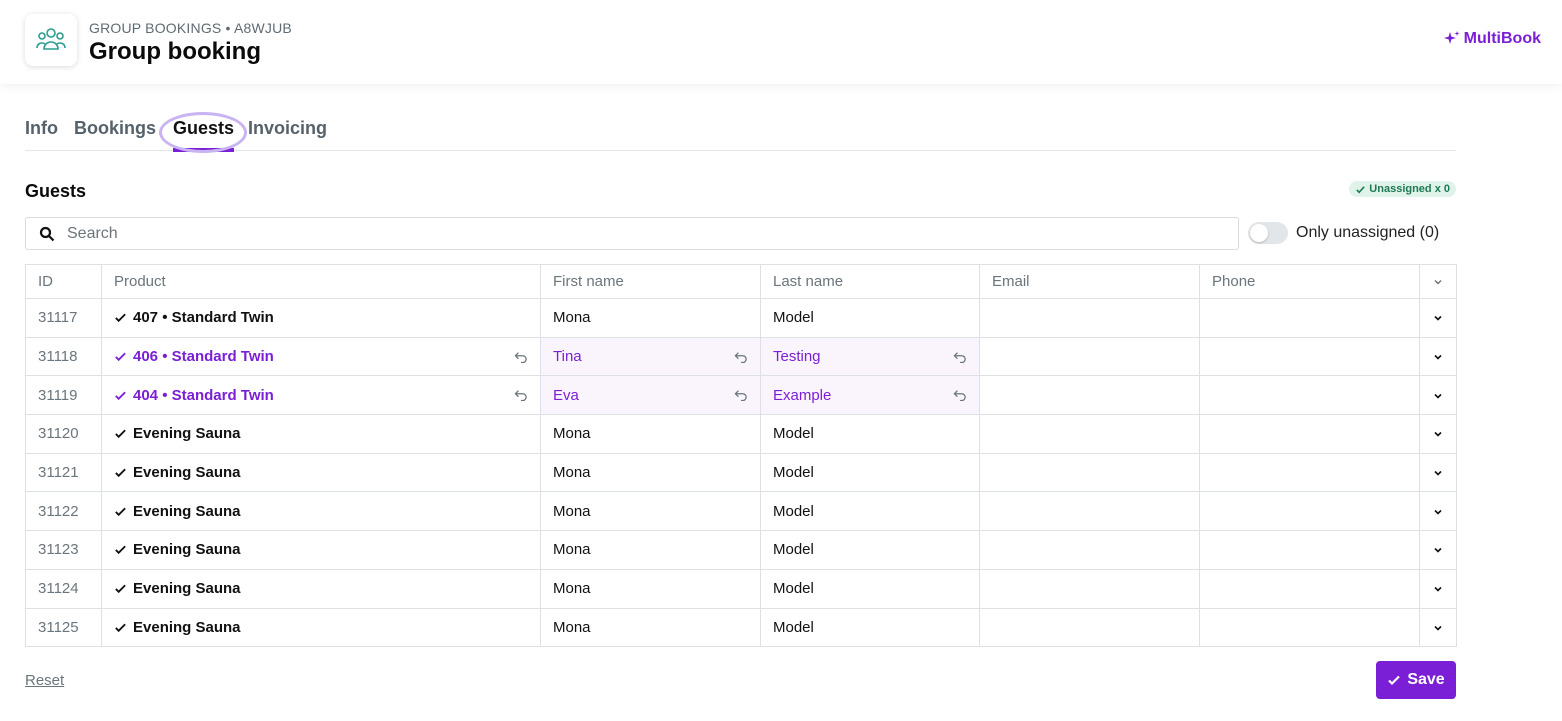 The height and width of the screenshot is (721, 1562). Describe the element at coordinates (617, 233) in the screenshot. I see `search-input` at that location.